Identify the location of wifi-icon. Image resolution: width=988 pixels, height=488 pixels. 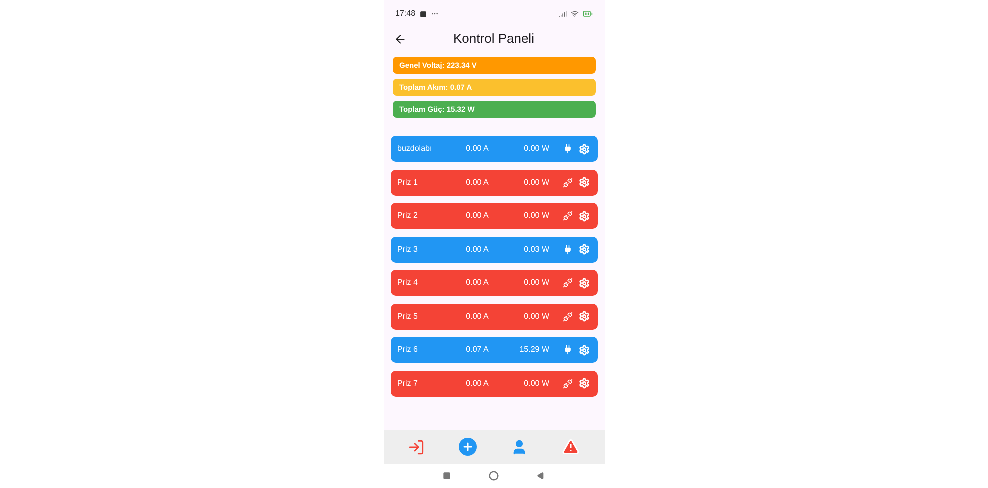
(574, 14).